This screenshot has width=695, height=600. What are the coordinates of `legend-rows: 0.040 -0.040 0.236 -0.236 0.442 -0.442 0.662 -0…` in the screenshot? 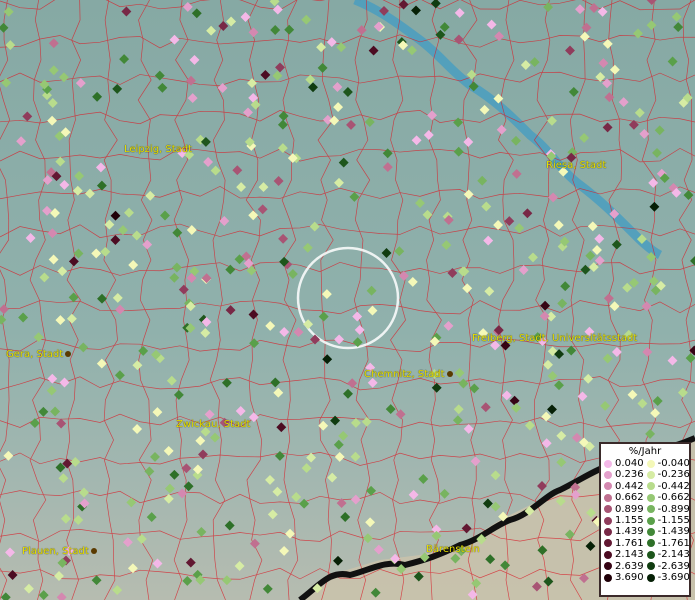 It's located at (645, 520).